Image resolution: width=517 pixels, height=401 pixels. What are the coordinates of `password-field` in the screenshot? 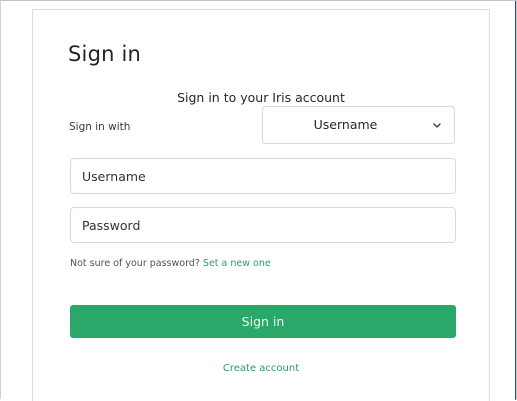 It's located at (263, 225).